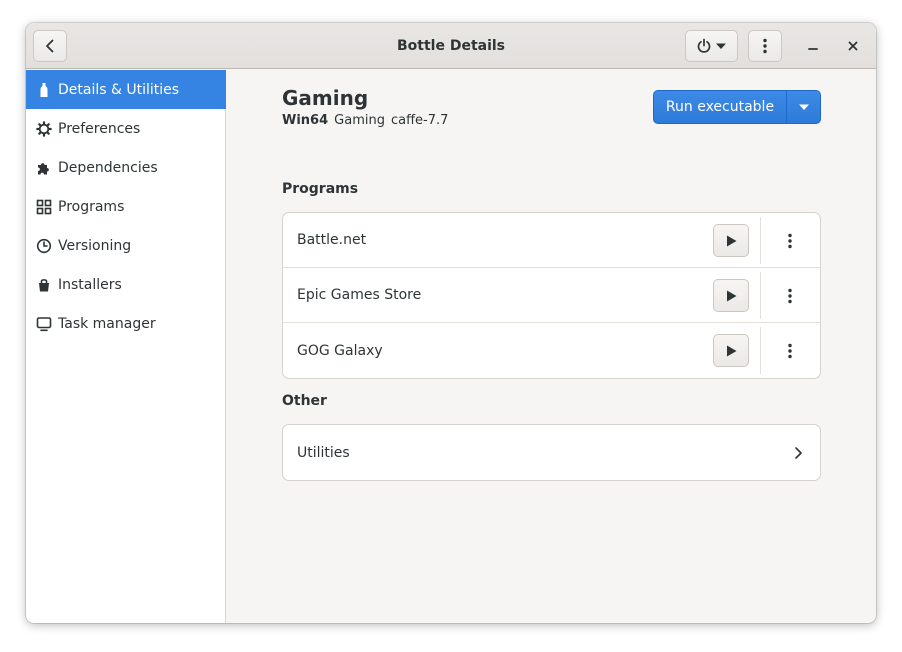  I want to click on sidebar-item-preferences: Preferences, so click(126, 128).